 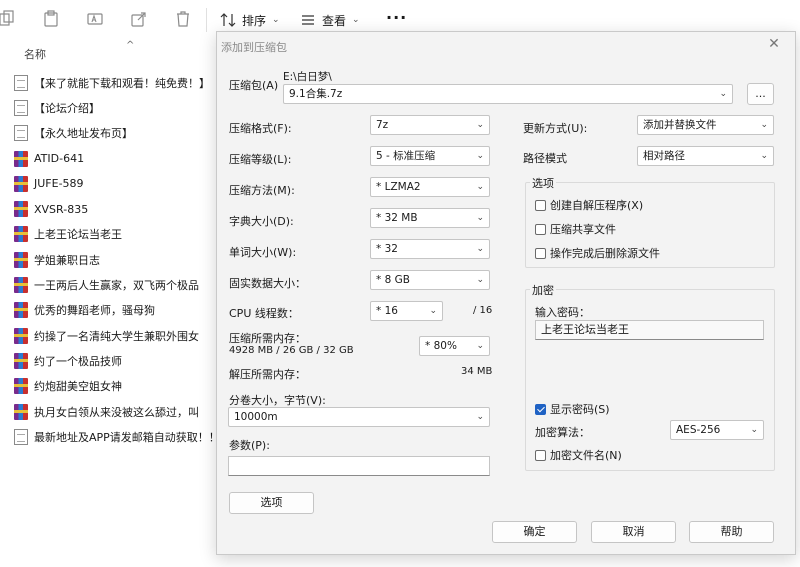 I want to click on more-options-button: ···, so click(x=396, y=17).